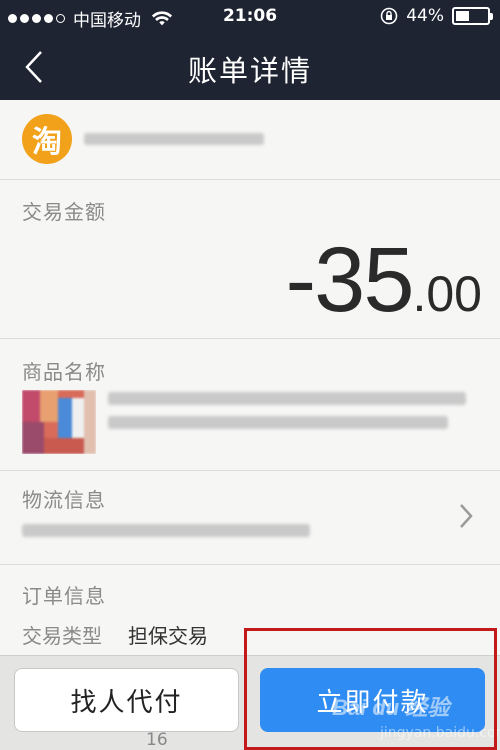  I want to click on amount-integer: -35, so click(350, 280).